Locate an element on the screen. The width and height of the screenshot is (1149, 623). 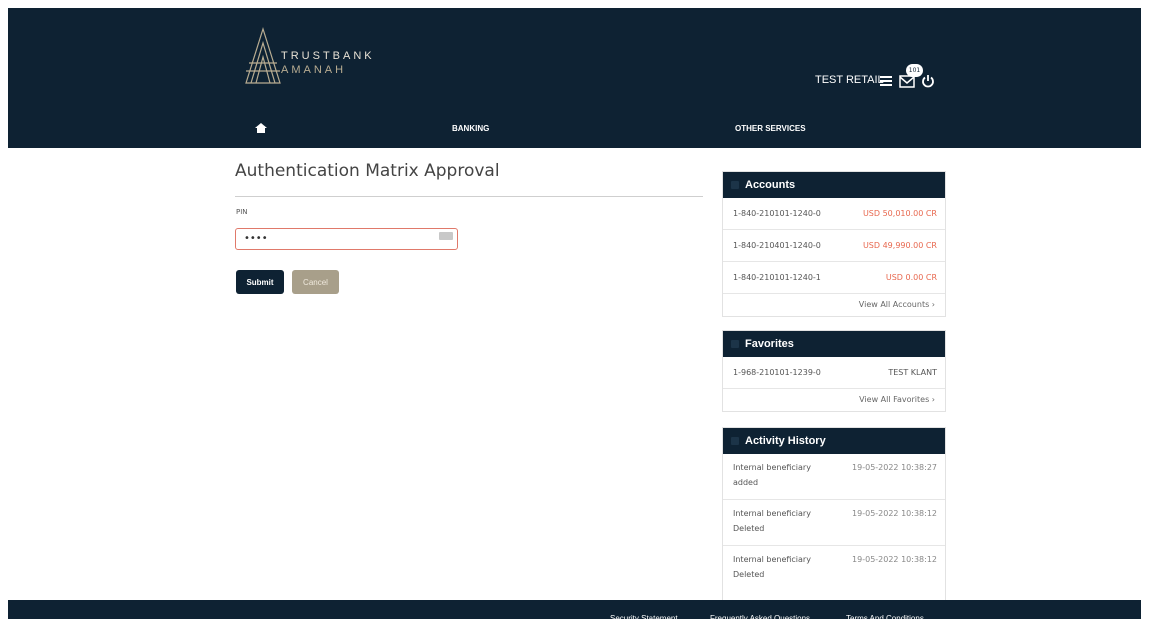
favorites-title: Favorites is located at coordinates (769, 344).